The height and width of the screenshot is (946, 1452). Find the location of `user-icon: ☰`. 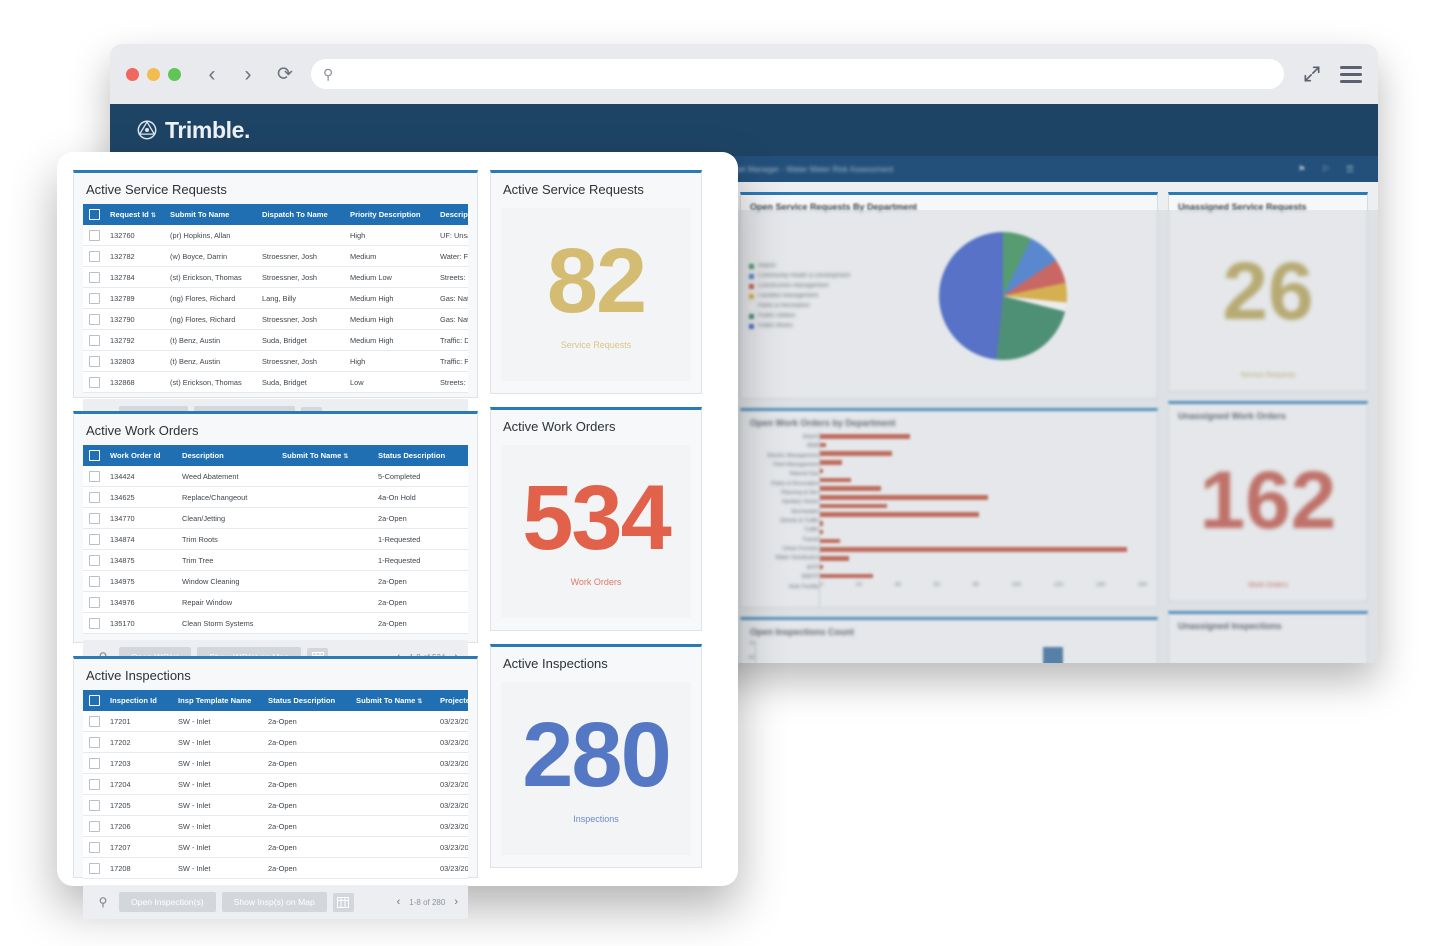

user-icon: ☰ is located at coordinates (1350, 169).